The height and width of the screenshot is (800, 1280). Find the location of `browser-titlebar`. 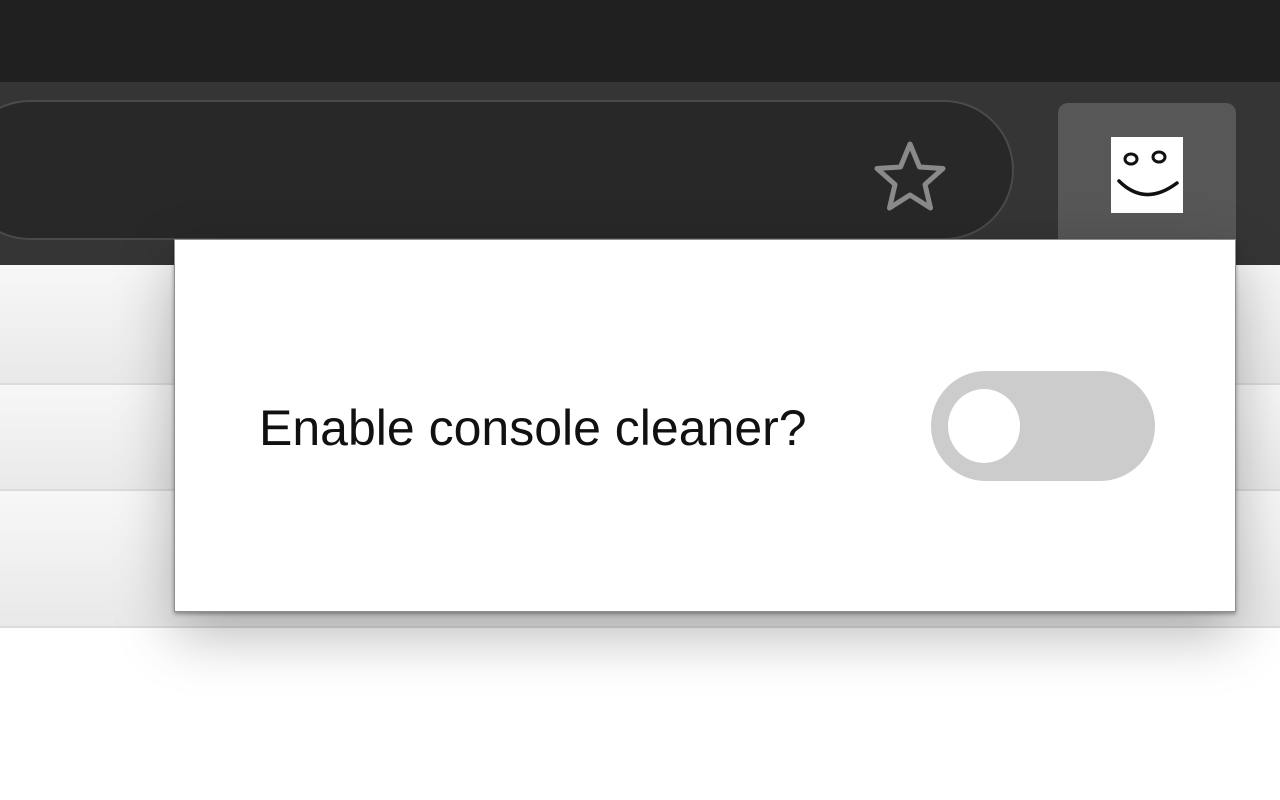

browser-titlebar is located at coordinates (640, 41).